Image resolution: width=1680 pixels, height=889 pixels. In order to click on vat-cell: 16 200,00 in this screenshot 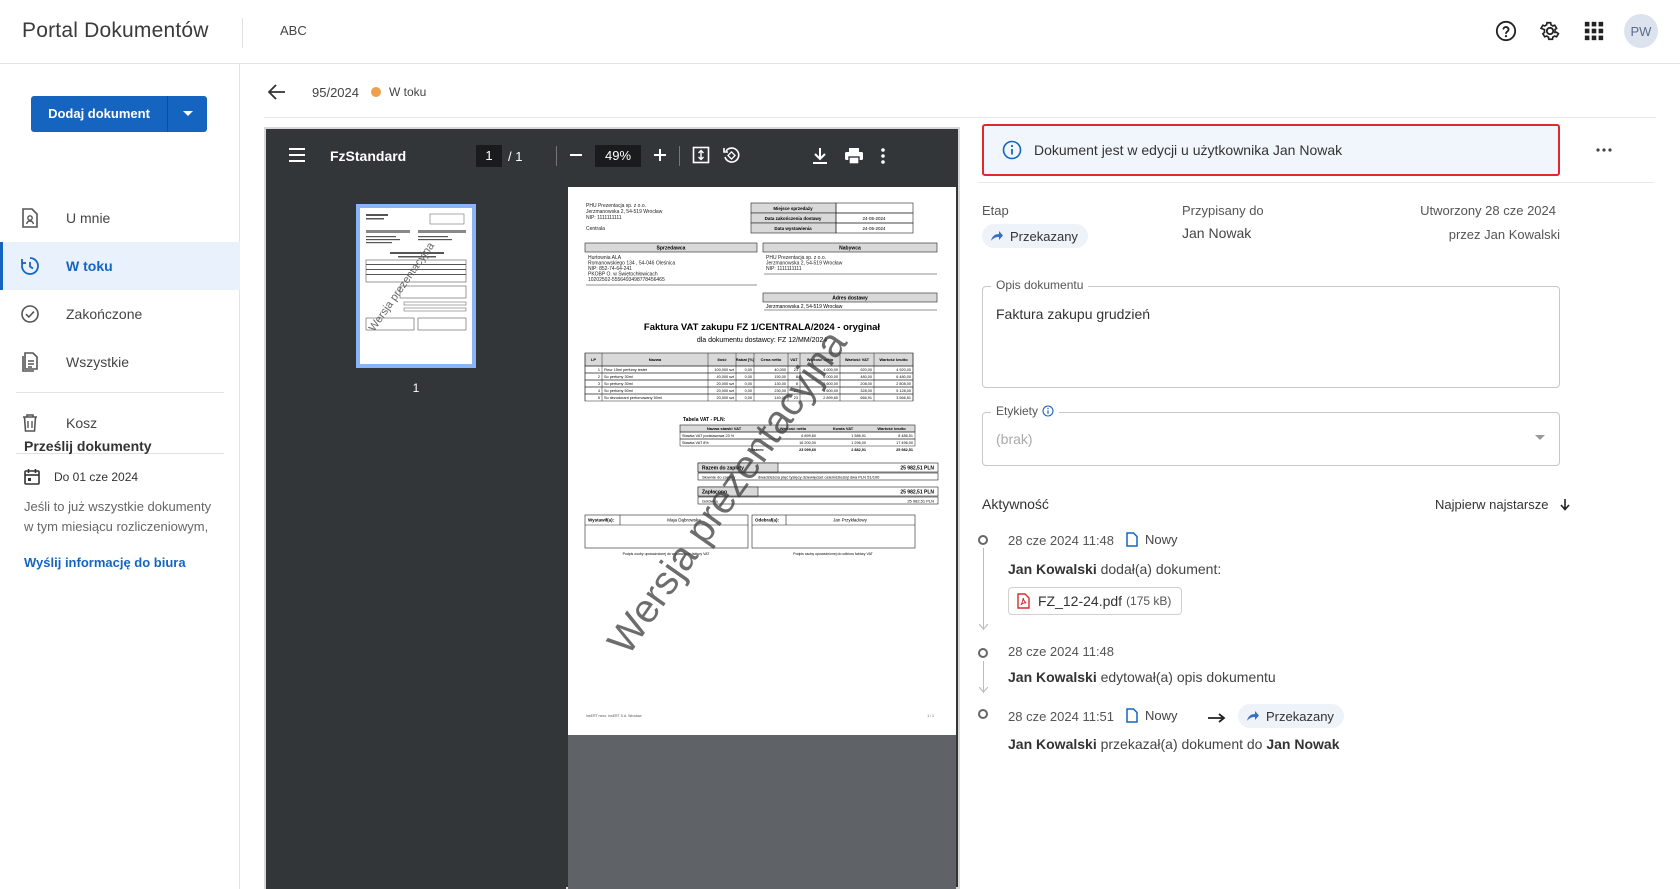, I will do `click(807, 443)`.